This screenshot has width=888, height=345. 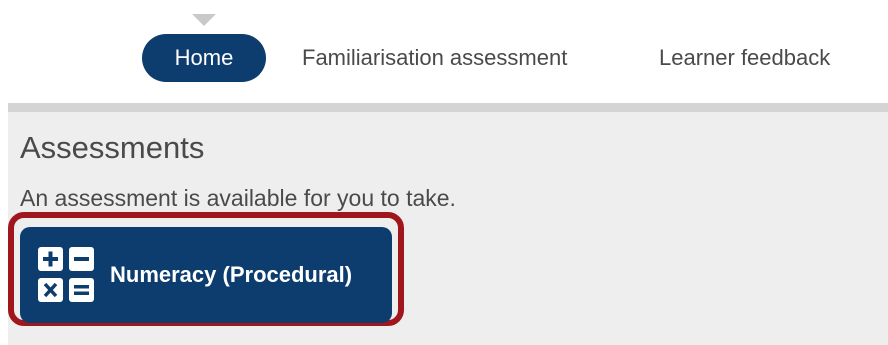 What do you see at coordinates (81, 290) in the screenshot?
I see `equals-icon` at bounding box center [81, 290].